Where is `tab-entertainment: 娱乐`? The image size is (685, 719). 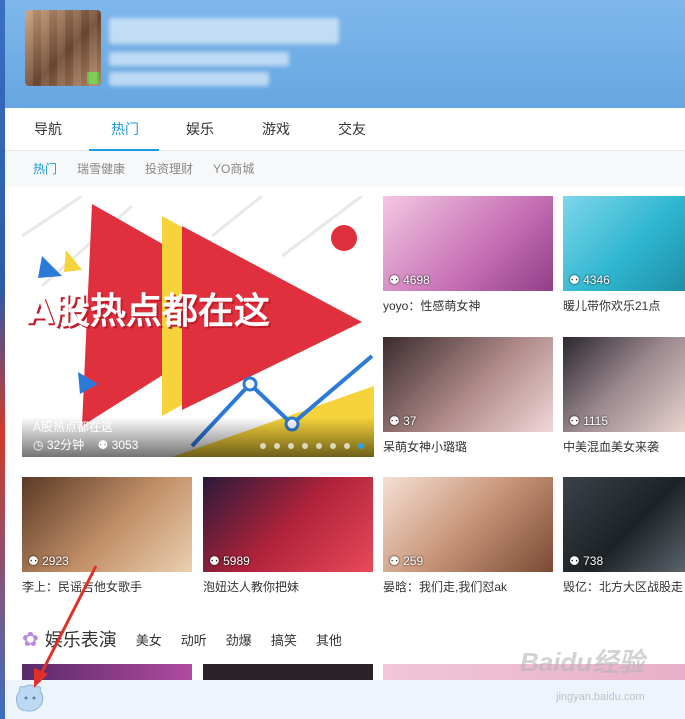 tab-entertainment: 娱乐 is located at coordinates (200, 129).